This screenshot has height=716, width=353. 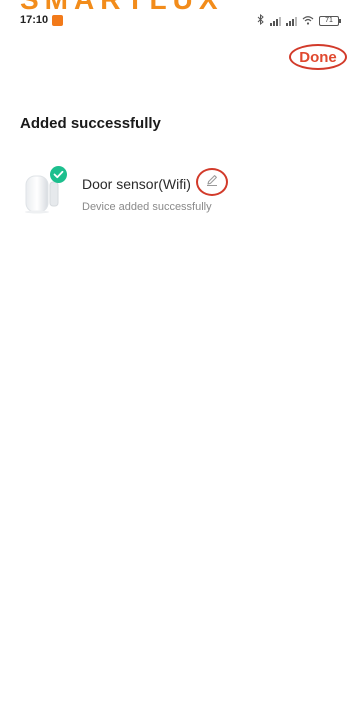 I want to click on status-time: 17:10, so click(x=34, y=20).